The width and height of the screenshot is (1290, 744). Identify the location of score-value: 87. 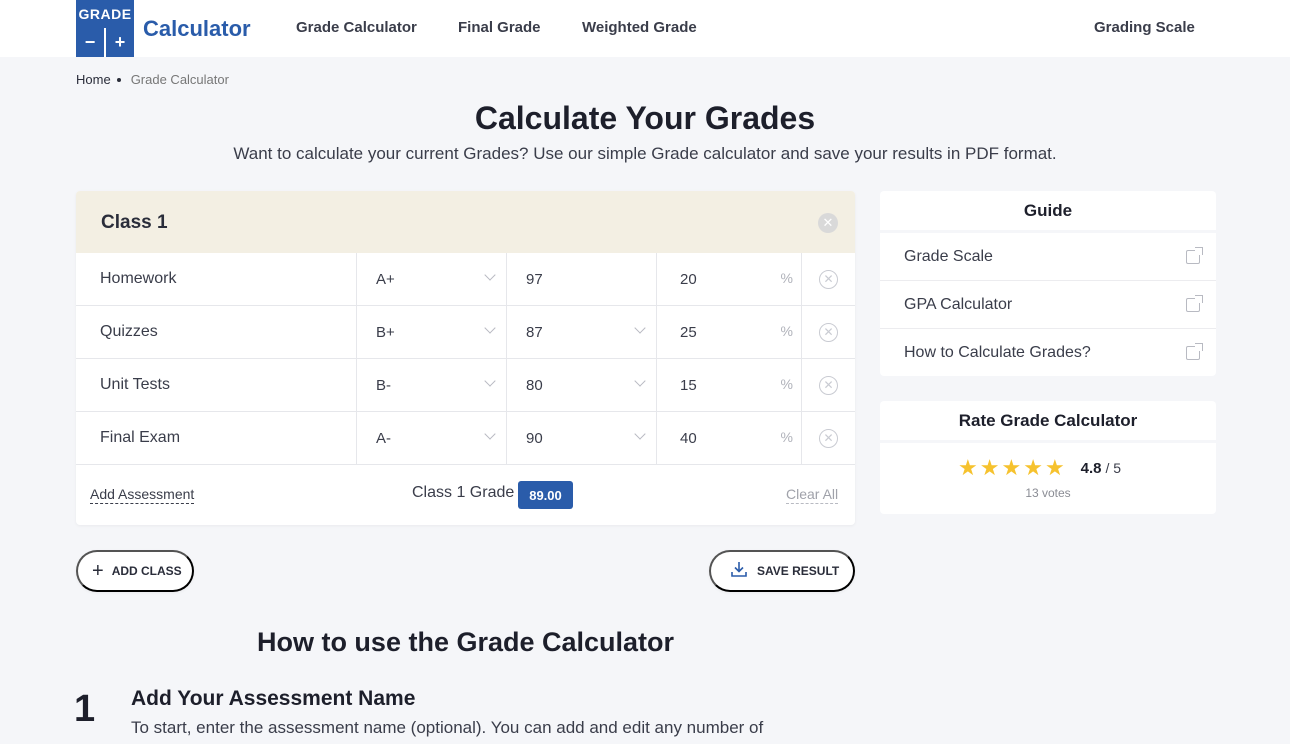
(534, 332).